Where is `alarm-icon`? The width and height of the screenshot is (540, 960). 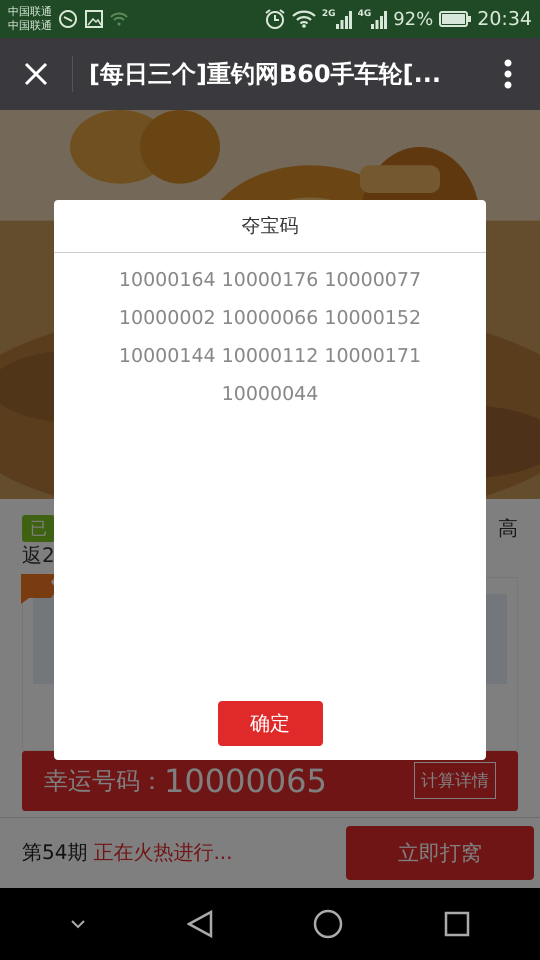
alarm-icon is located at coordinates (275, 19).